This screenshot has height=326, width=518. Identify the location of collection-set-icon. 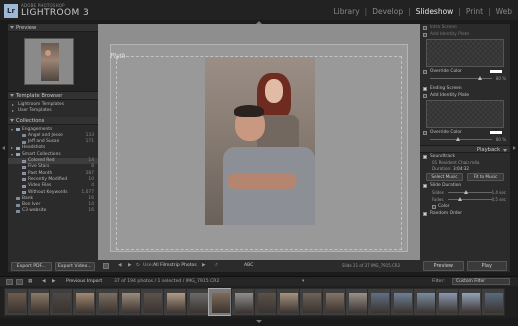
(18, 155).